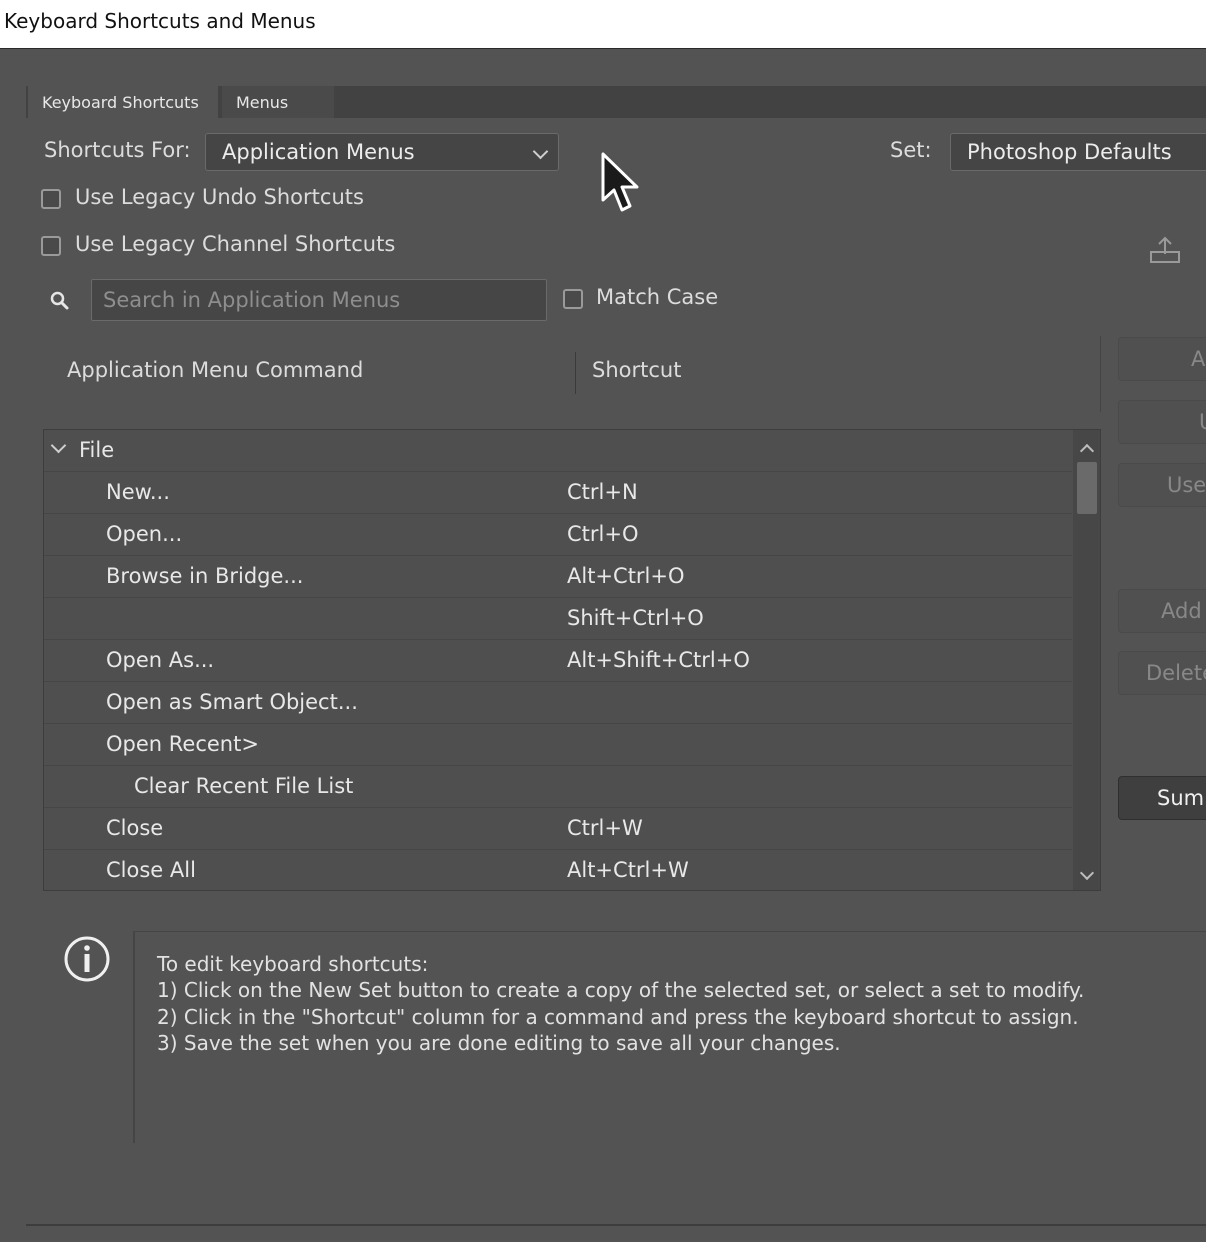 The image size is (1206, 1242). Describe the element at coordinates (319, 300) in the screenshot. I see `search-input` at that location.